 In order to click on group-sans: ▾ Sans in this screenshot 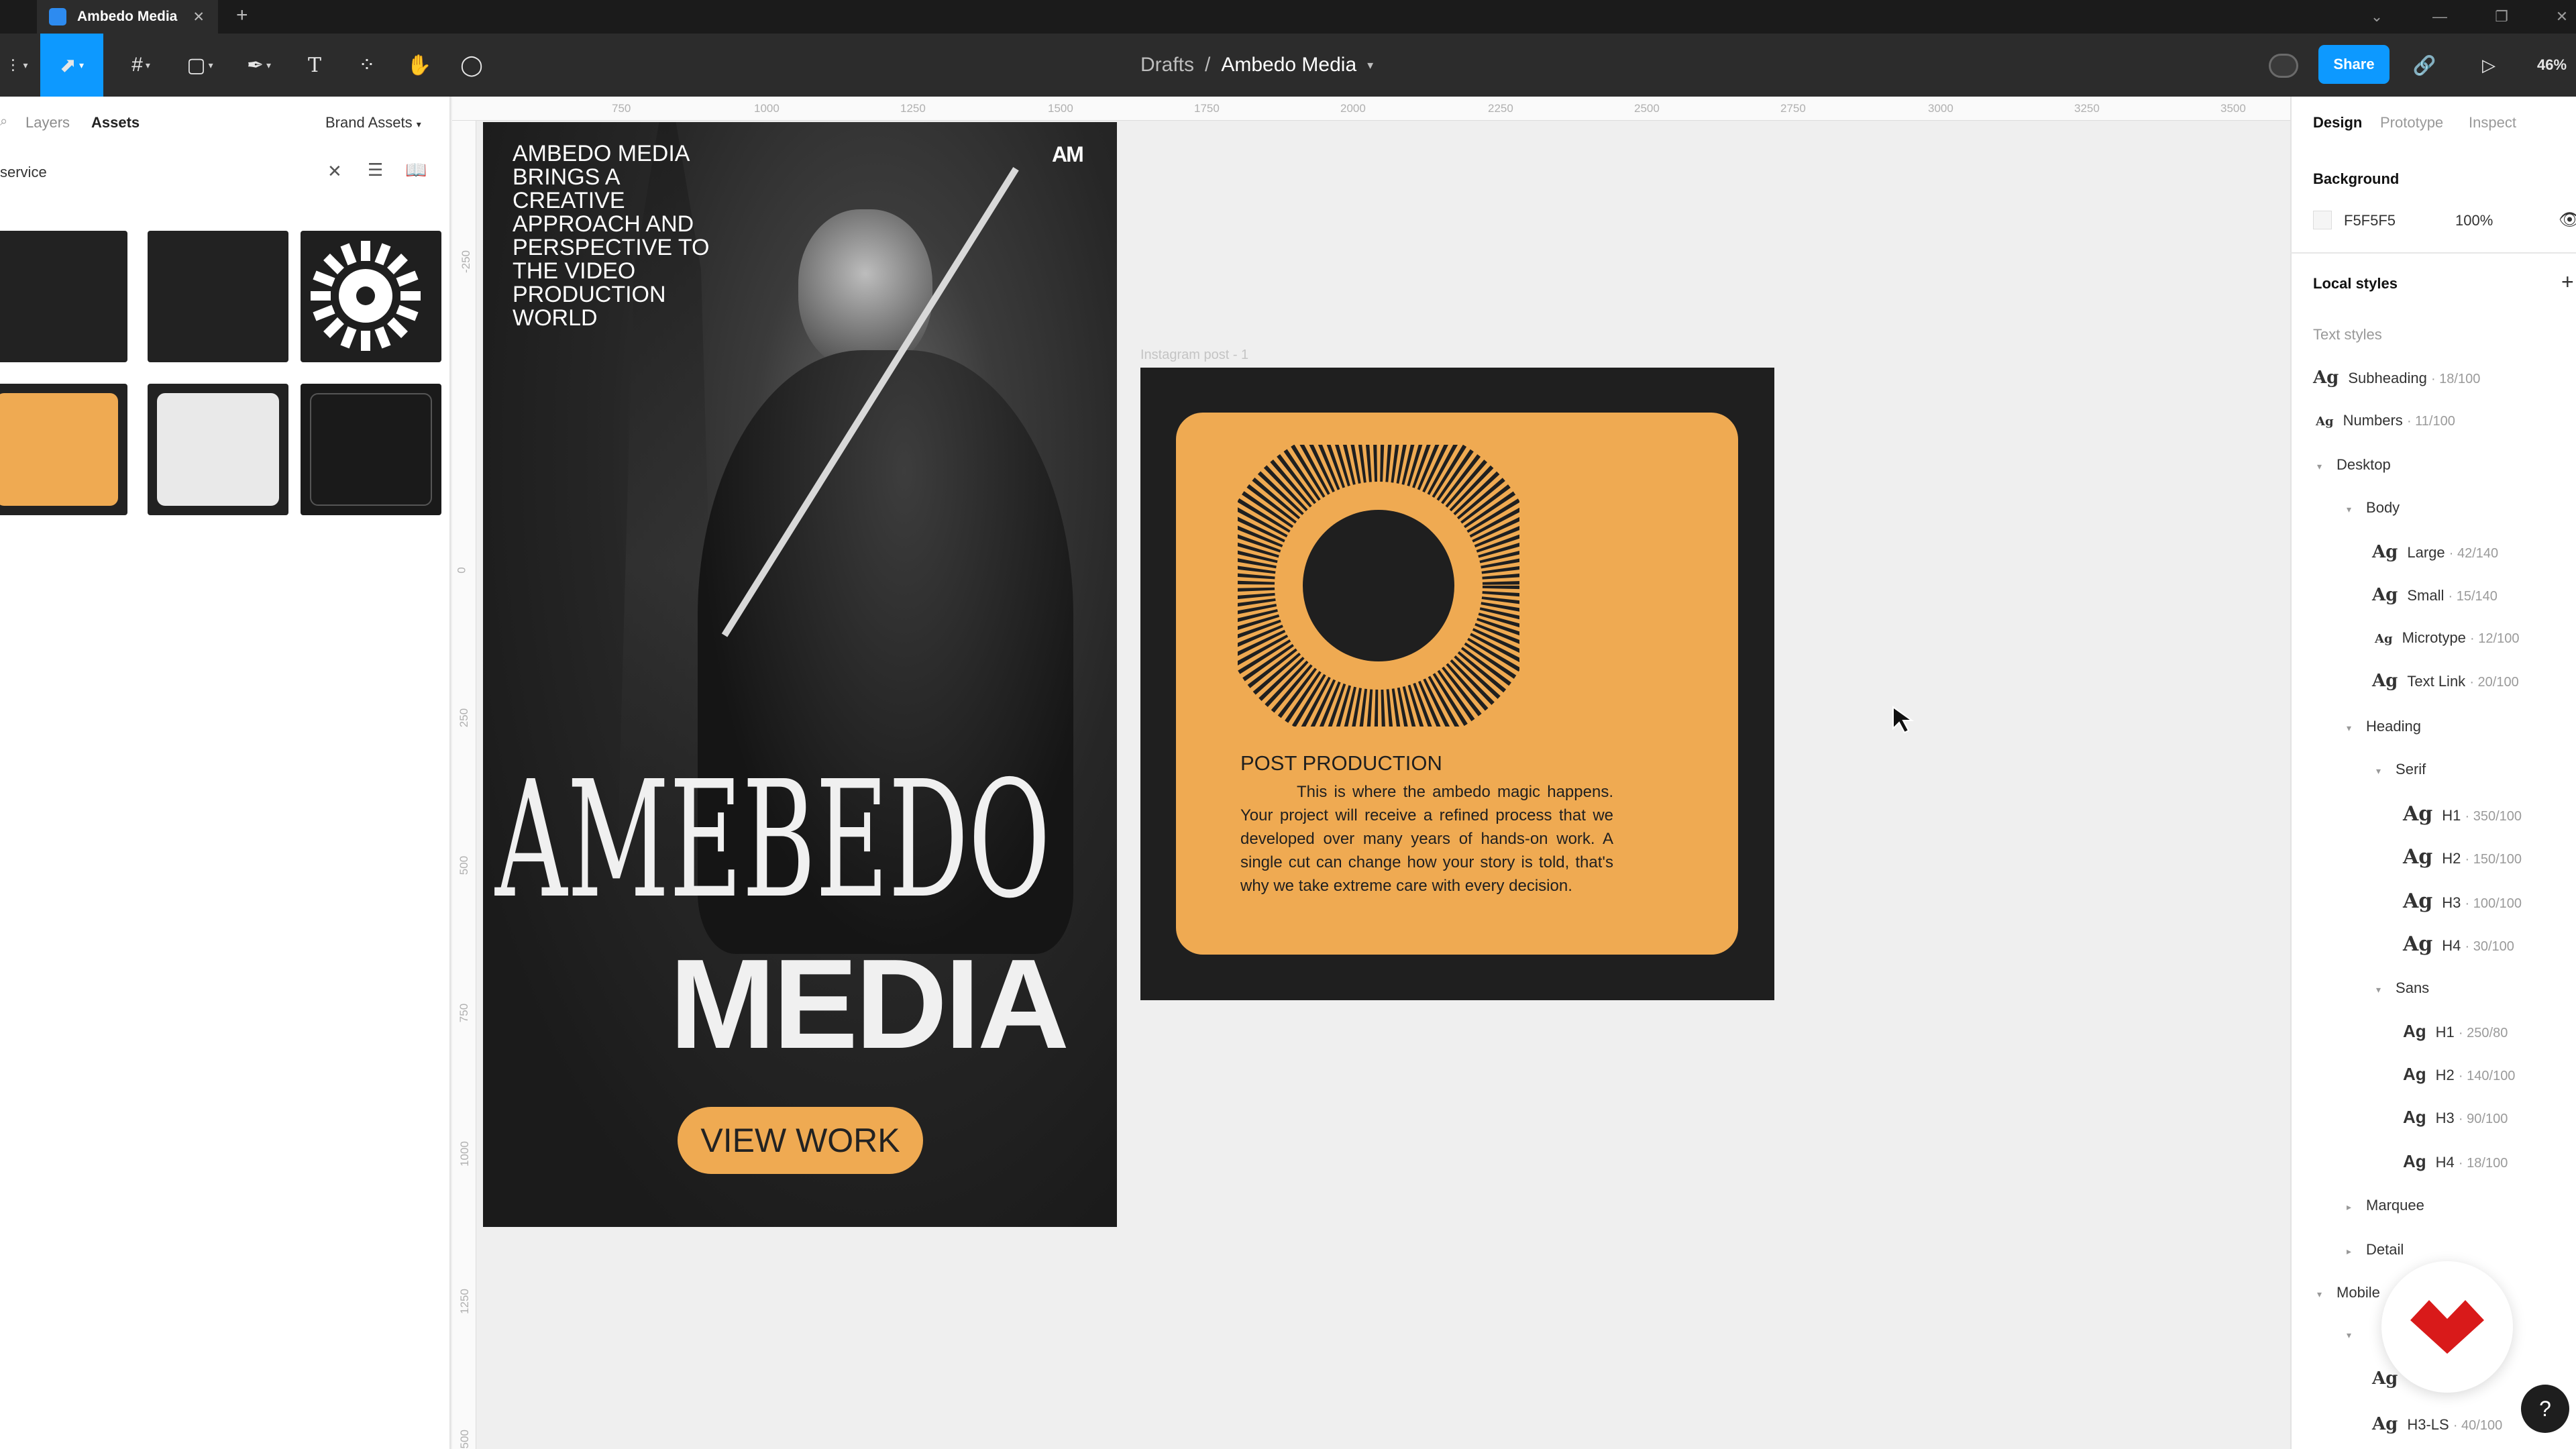, I will do `click(2402, 988)`.